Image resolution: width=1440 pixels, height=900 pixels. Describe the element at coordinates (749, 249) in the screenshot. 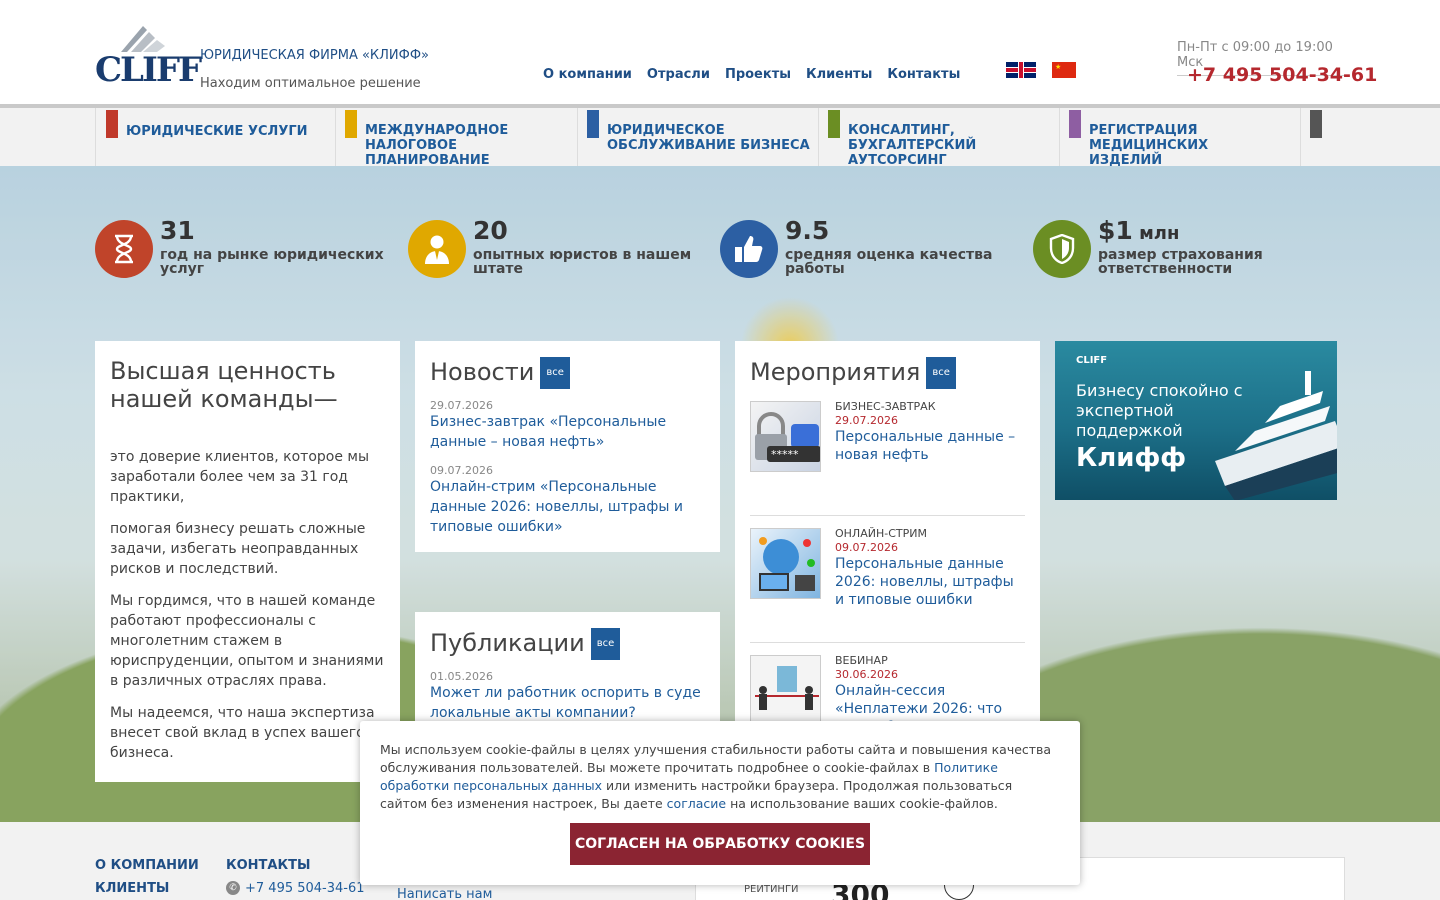

I see `thumbs-up-icon` at that location.